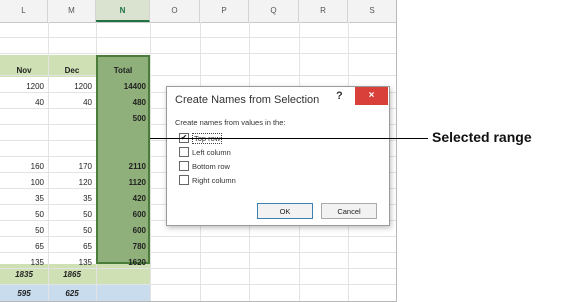 This screenshot has height=302, width=582. Describe the element at coordinates (72, 183) in the screenshot. I see `cell-dec: 120` at that location.